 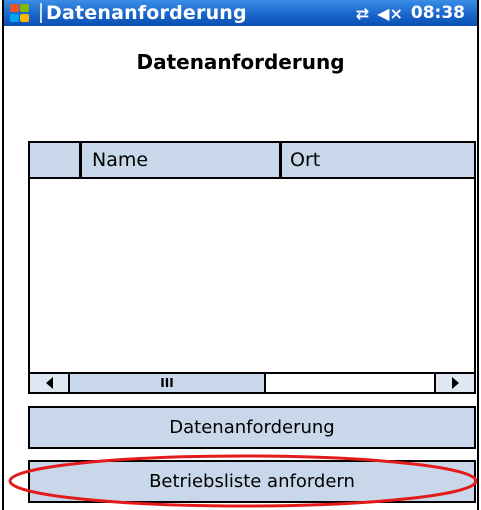 I want to click on list-header: Name Ort, so click(x=252, y=161).